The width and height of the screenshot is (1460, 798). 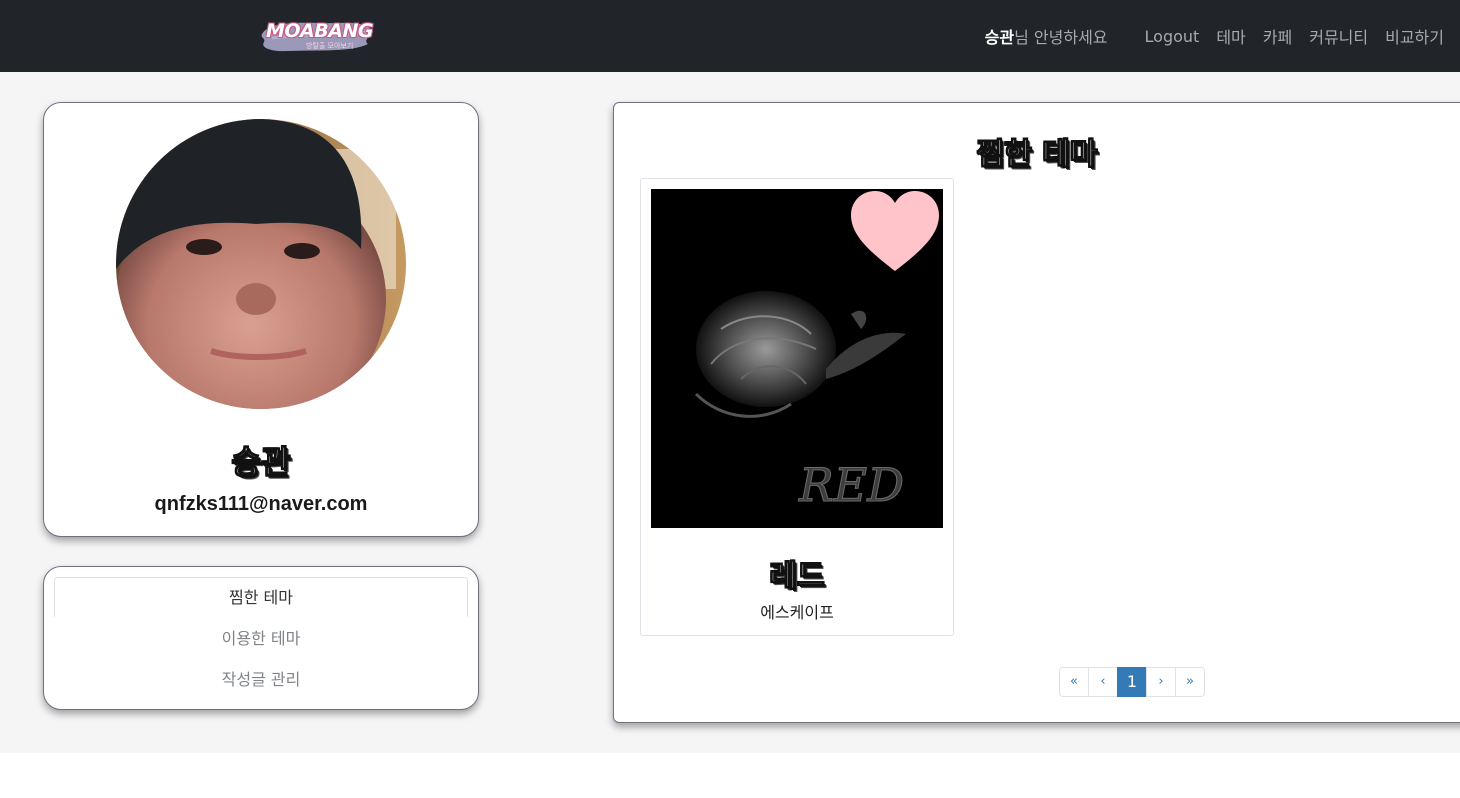 What do you see at coordinates (1074, 682) in the screenshot?
I see `first-page-button: «` at bounding box center [1074, 682].